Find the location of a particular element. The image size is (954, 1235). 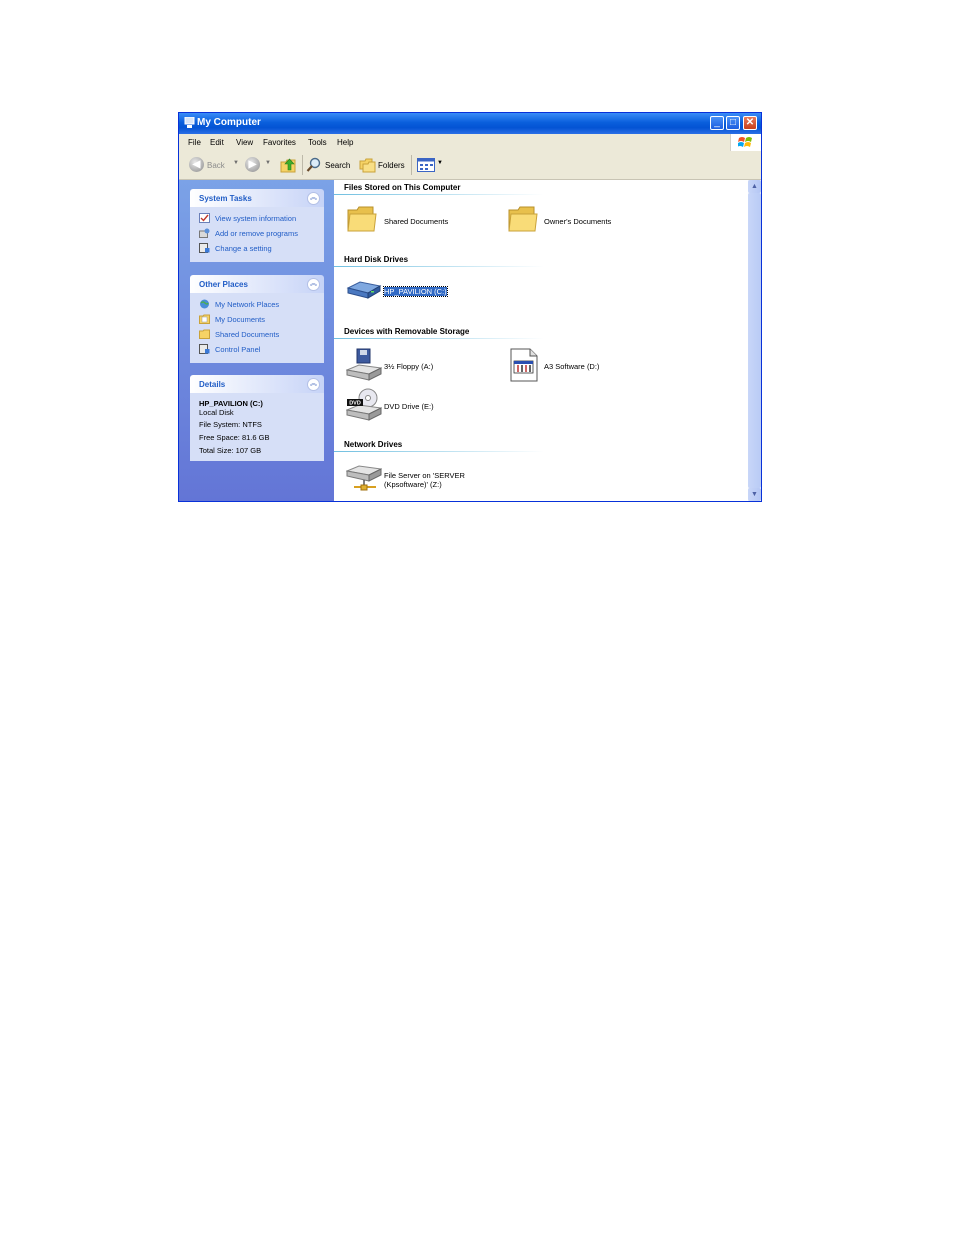

place-label: Control Panel is located at coordinates (237, 349).